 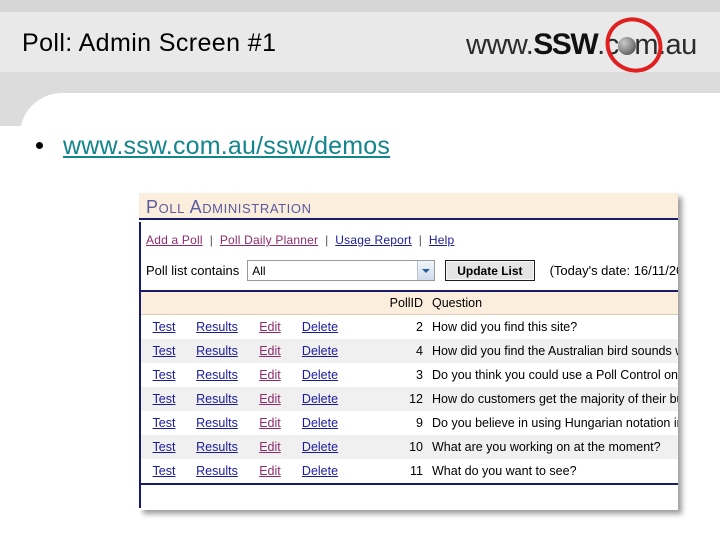 I want to click on row-pollid: 12, so click(x=395, y=399).